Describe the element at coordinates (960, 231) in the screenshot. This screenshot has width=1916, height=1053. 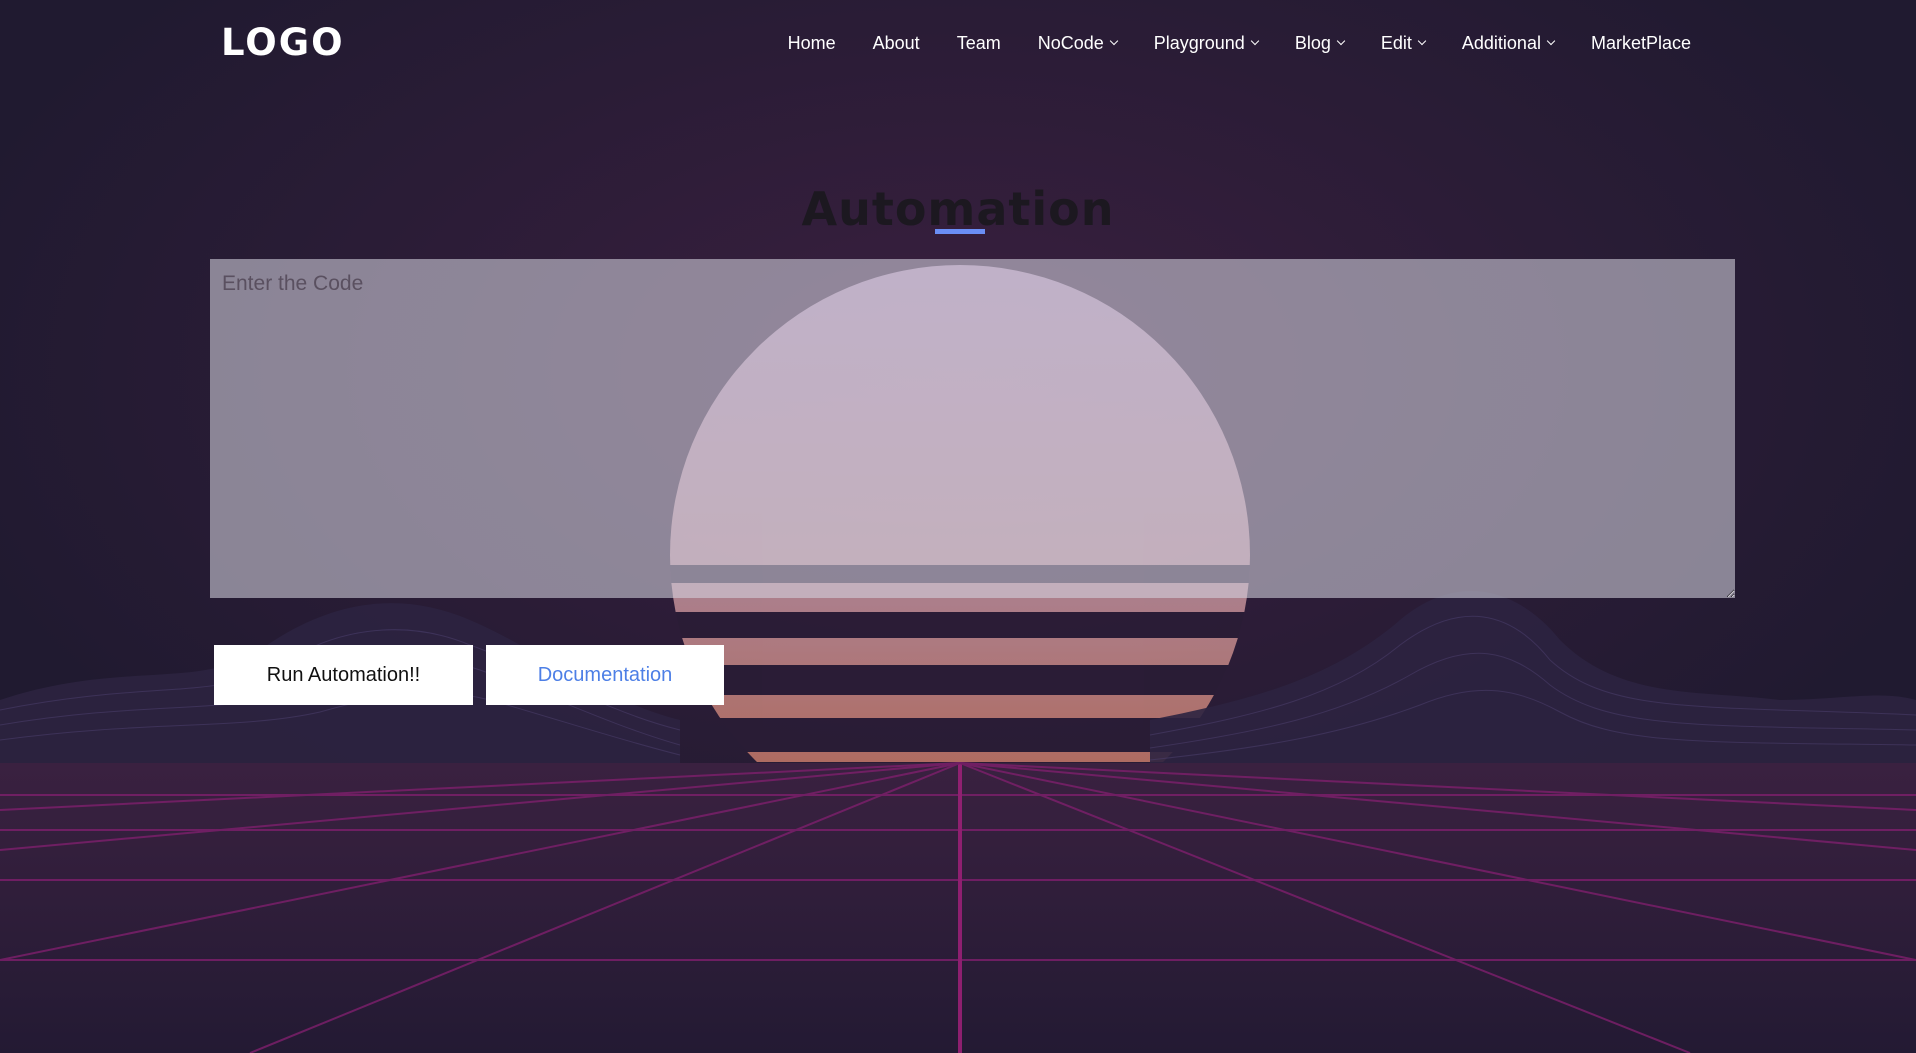
I see `title-underline` at that location.